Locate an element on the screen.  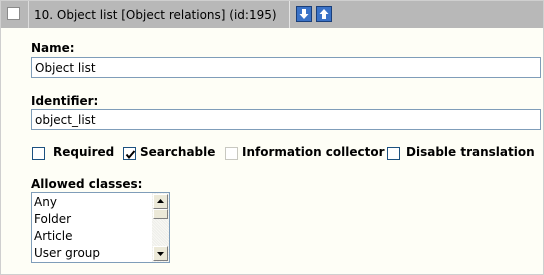
name-label: Name: is located at coordinates (53, 48).